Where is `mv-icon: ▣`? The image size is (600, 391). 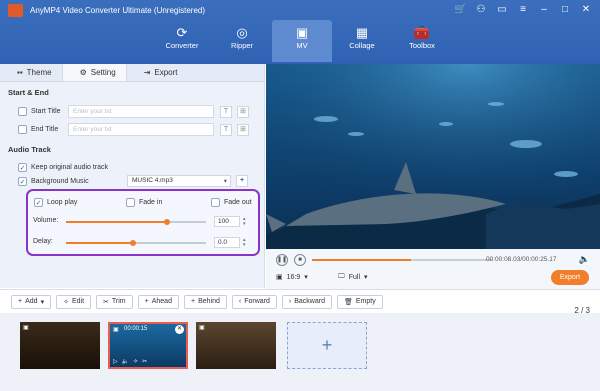 mv-icon: ▣ is located at coordinates (302, 32).